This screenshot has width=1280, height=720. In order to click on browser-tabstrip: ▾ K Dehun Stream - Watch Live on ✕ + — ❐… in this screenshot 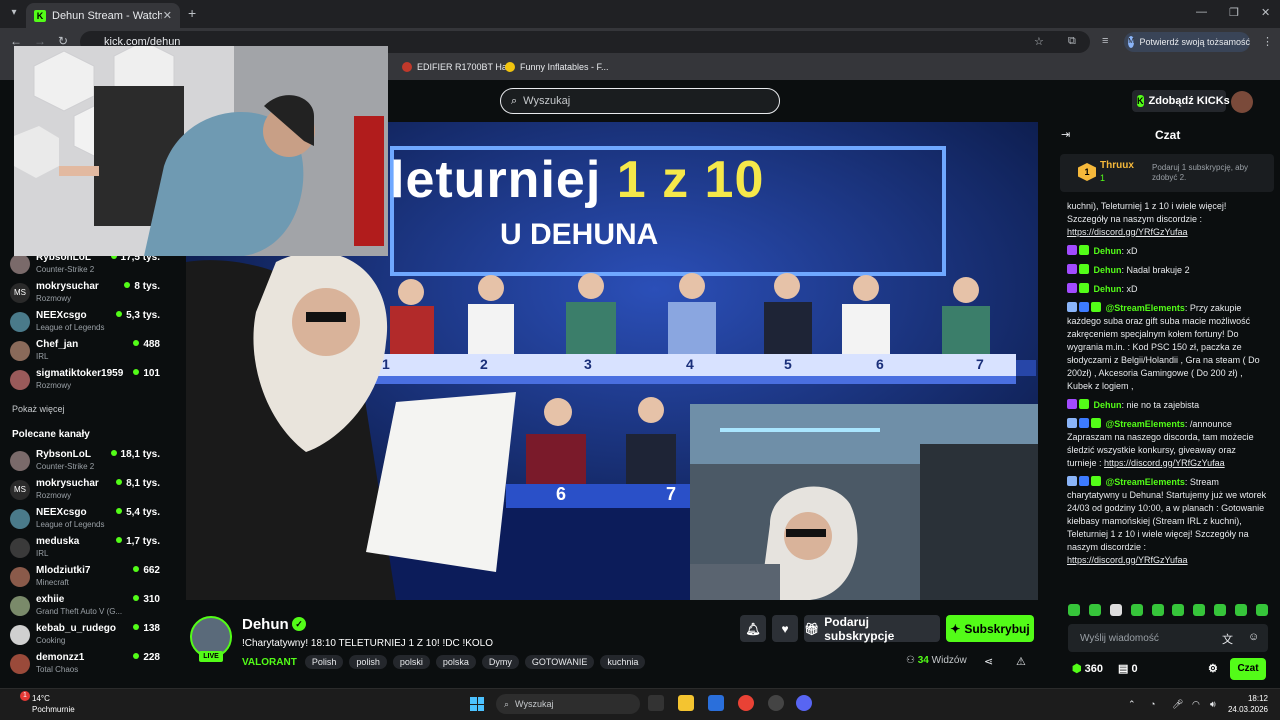, I will do `click(640, 14)`.